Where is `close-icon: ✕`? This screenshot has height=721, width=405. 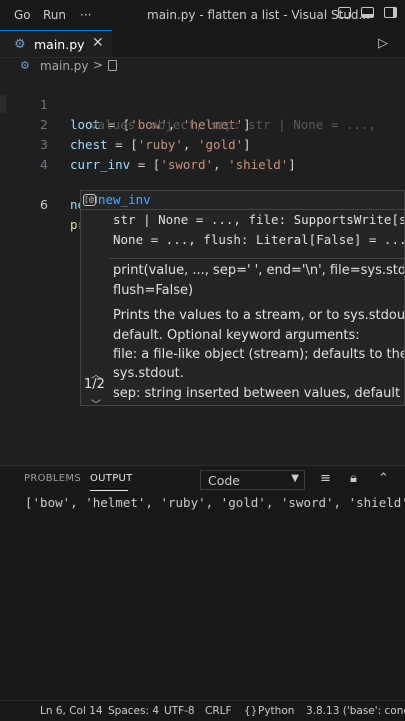 close-icon: ✕ is located at coordinates (98, 43).